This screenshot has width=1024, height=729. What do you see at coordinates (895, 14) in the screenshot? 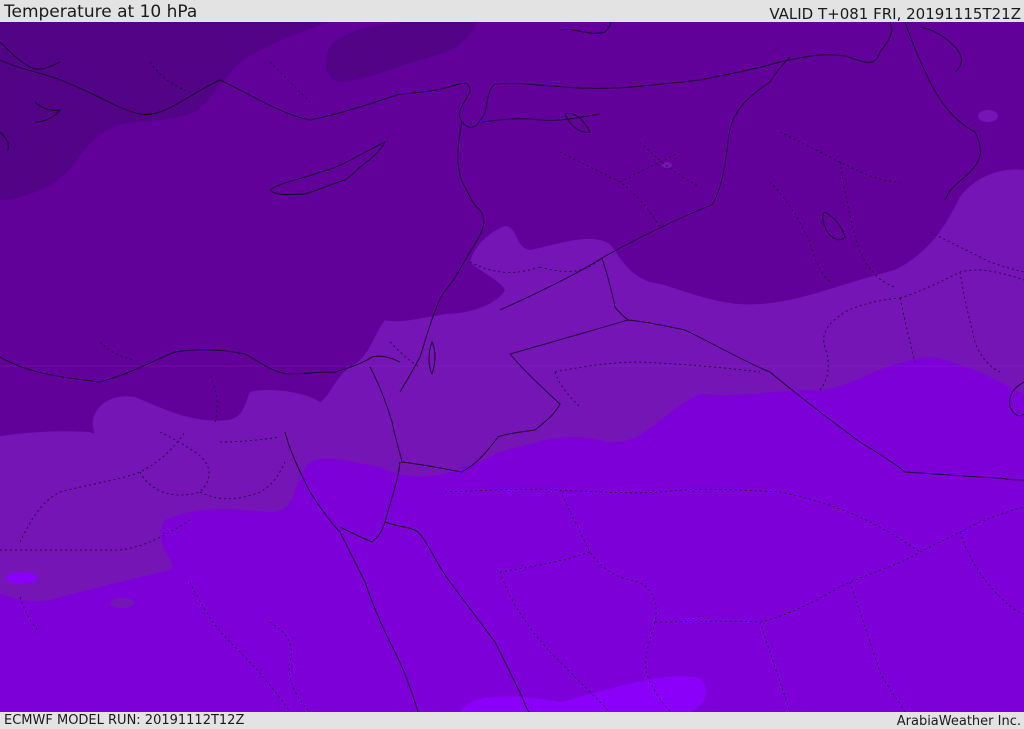
I see `valid-time: VALID T+081 FRI, 20191115T21Z` at bounding box center [895, 14].